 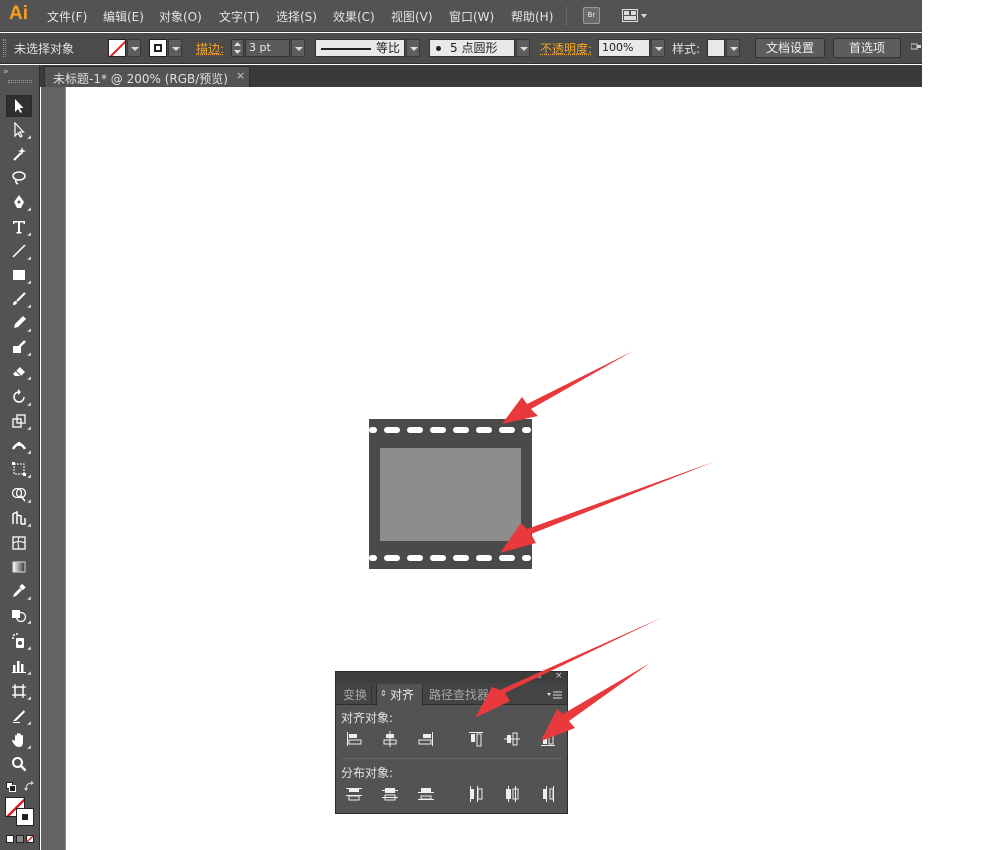 I want to click on distribute-top-icon, so click(x=354, y=794).